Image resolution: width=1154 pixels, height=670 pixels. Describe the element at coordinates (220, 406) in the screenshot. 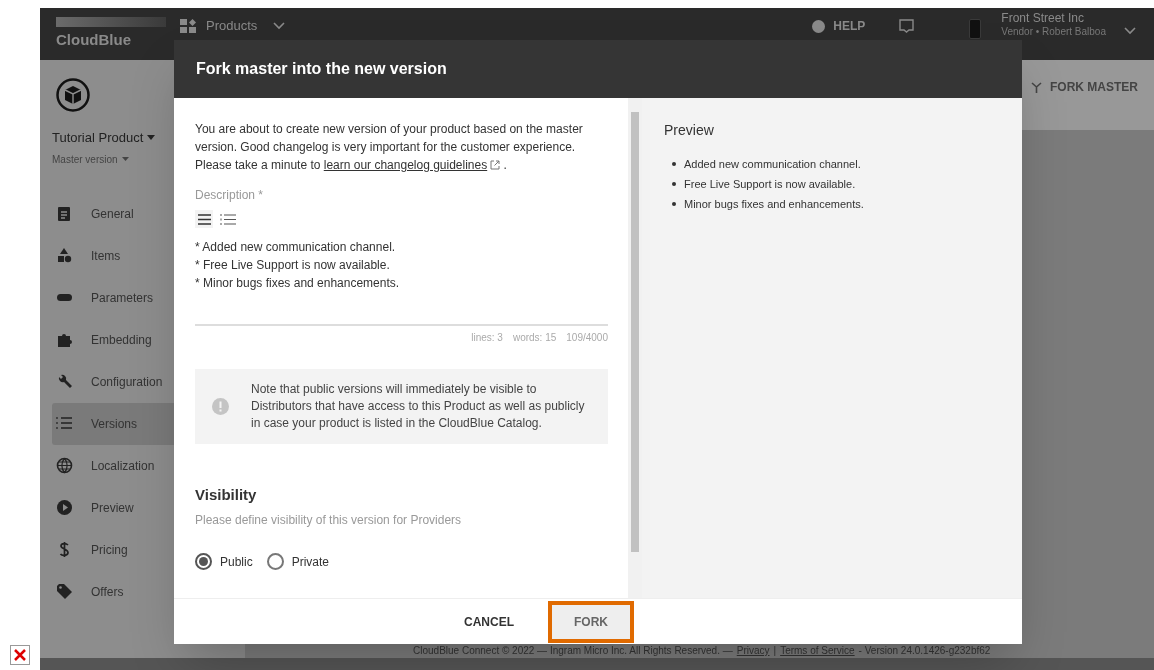

I see `exclamation-icon` at that location.